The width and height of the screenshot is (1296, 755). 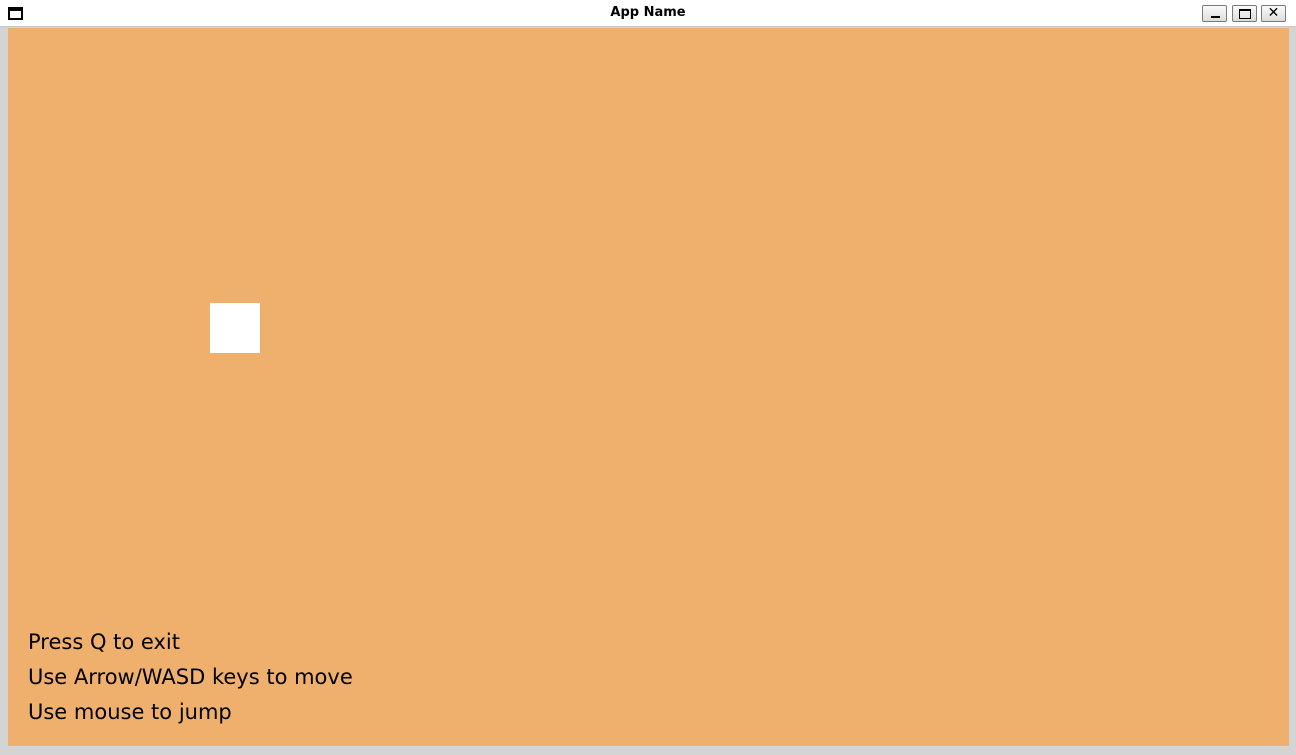 I want to click on minimize-button, so click(x=1214, y=13).